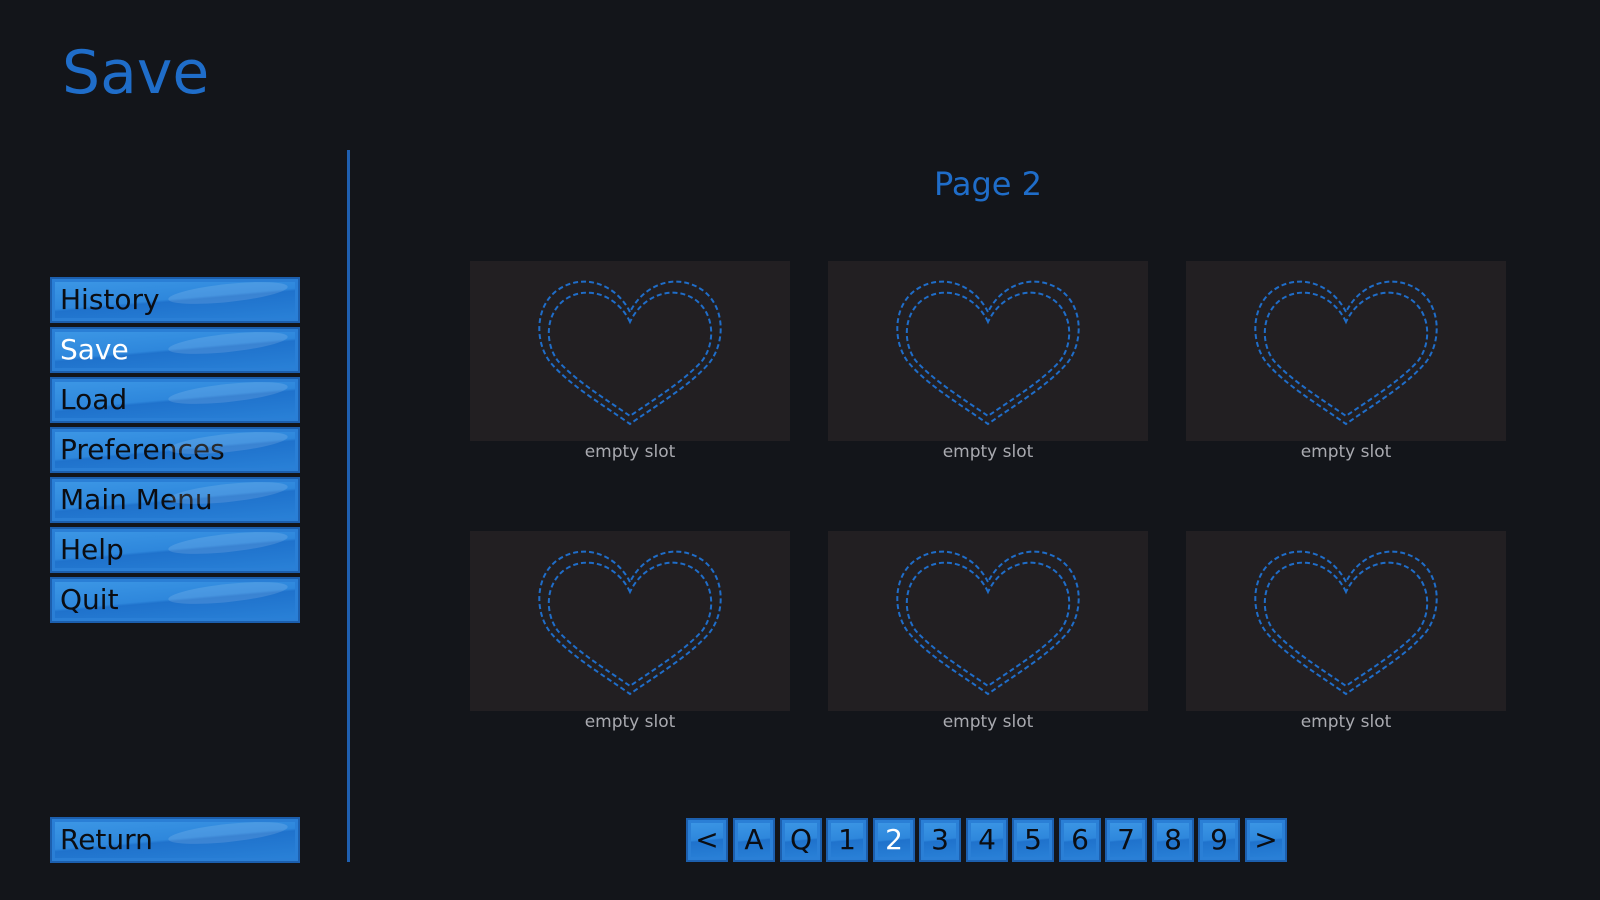 This screenshot has width=1600, height=900. Describe the element at coordinates (1033, 840) in the screenshot. I see `pager-page-5-button: 5` at that location.